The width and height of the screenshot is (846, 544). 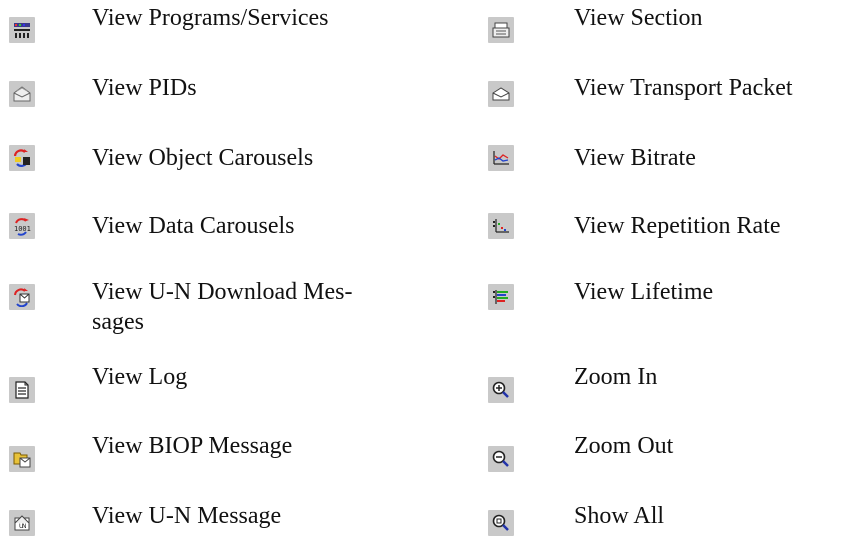 I want to click on legend-label: View Transport Packet, so click(x=683, y=88).